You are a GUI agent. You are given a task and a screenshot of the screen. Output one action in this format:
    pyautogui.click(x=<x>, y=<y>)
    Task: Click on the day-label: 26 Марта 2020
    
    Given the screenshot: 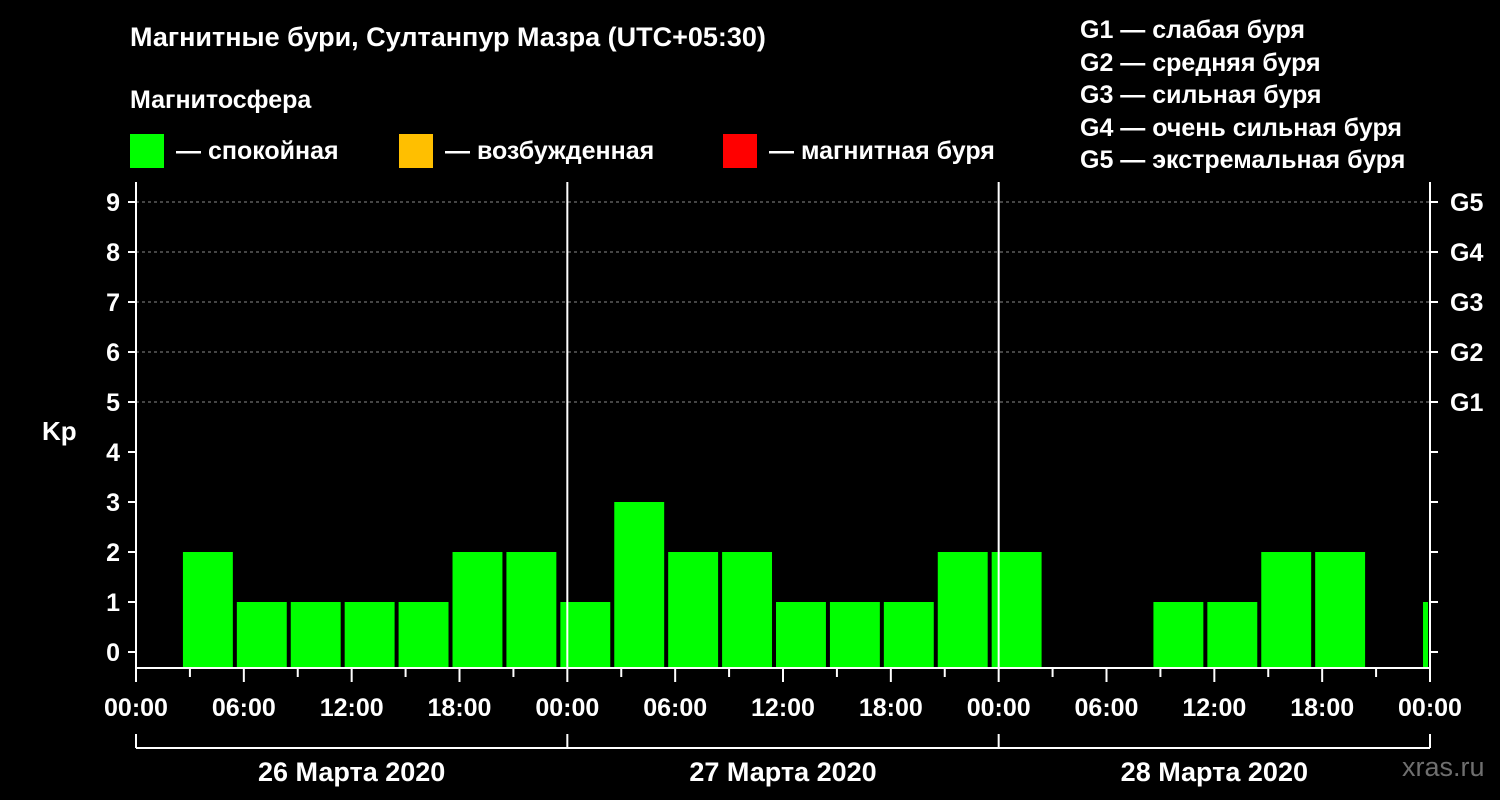 What is the action you would take?
    pyautogui.click(x=351, y=772)
    